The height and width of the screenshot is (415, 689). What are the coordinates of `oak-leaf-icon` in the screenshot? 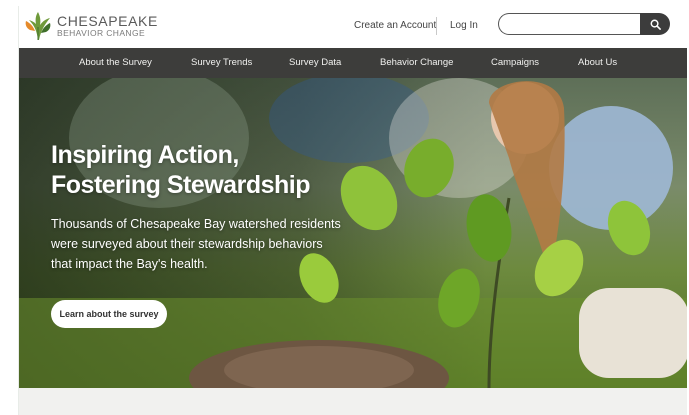 It's located at (38, 26).